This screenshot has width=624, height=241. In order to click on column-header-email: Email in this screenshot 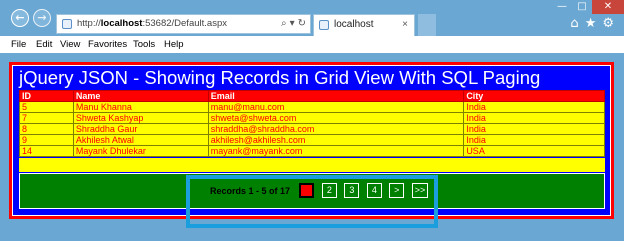, I will do `click(336, 96)`.